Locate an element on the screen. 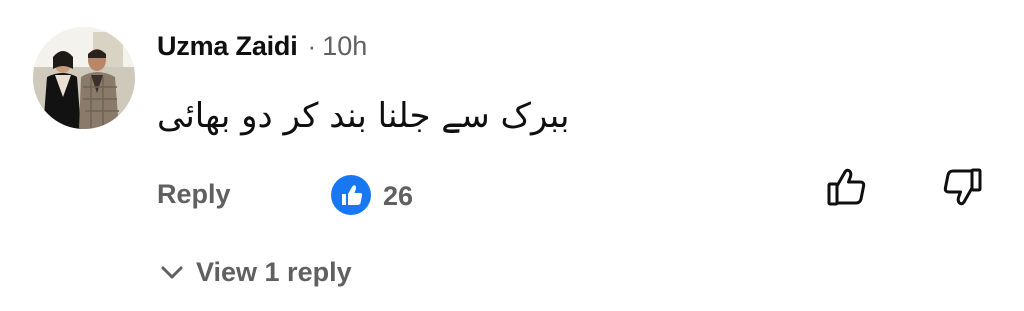  view-replies-button: View 1 reply is located at coordinates (255, 272).